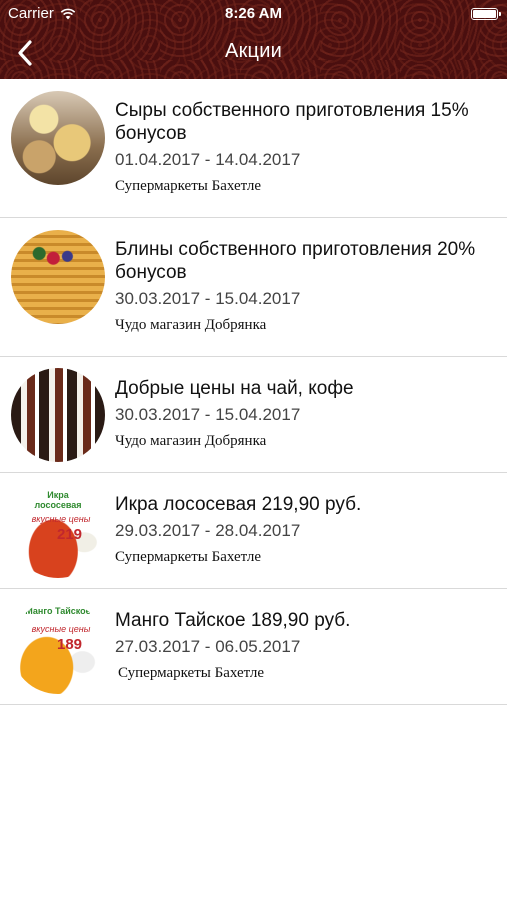 This screenshot has height=900, width=507. Describe the element at coordinates (208, 530) in the screenshot. I see `promotion-dates: 29.03.2017 - 28.04.2017` at that location.